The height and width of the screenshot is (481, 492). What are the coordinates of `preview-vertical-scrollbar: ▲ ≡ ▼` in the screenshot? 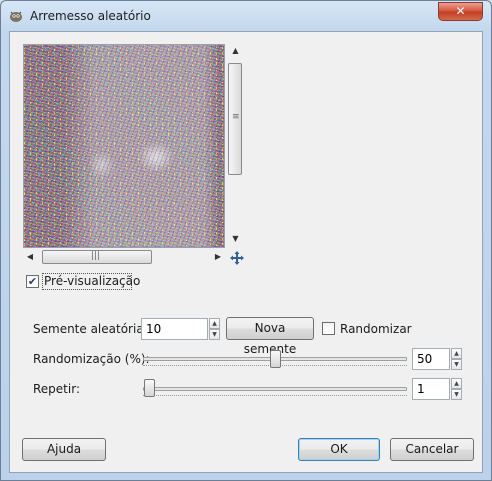 It's located at (235, 146).